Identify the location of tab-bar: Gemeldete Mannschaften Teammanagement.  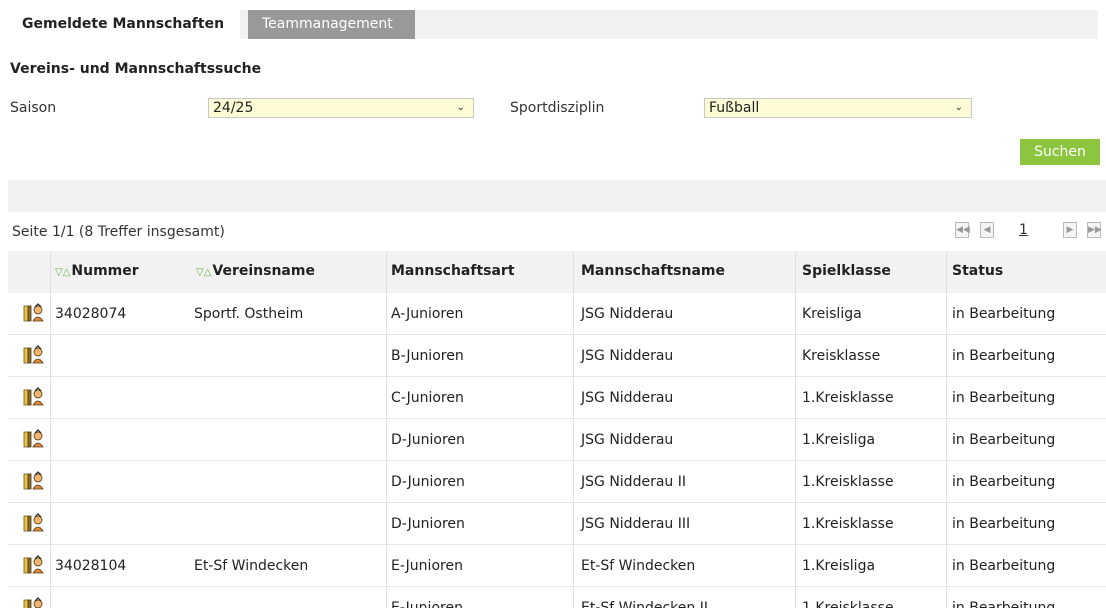
(553, 24).